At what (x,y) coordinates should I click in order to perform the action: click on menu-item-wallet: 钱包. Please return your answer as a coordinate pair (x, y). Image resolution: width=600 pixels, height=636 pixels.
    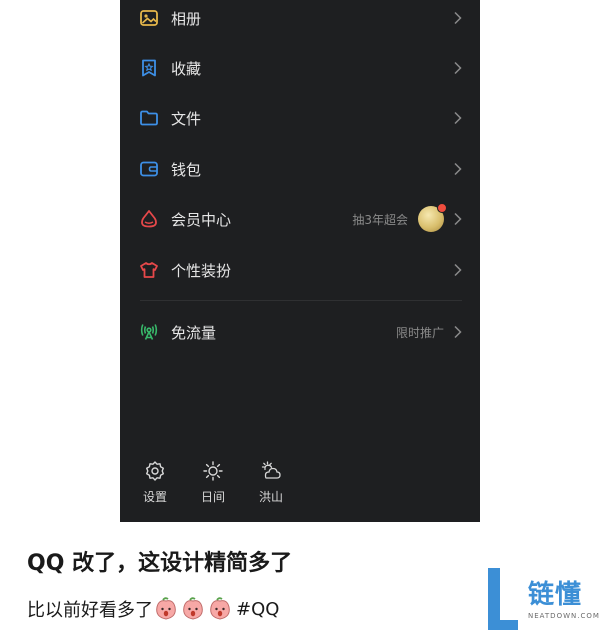
    Looking at the image, I should click on (300, 169).